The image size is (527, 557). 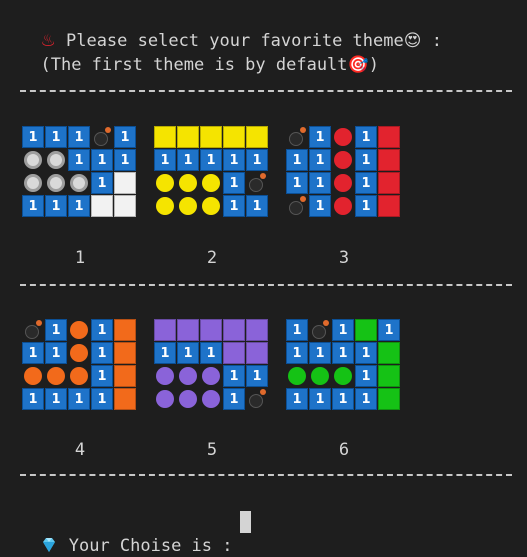 I want to click on theme-grid-3: 1111111111, so click(x=343, y=171).